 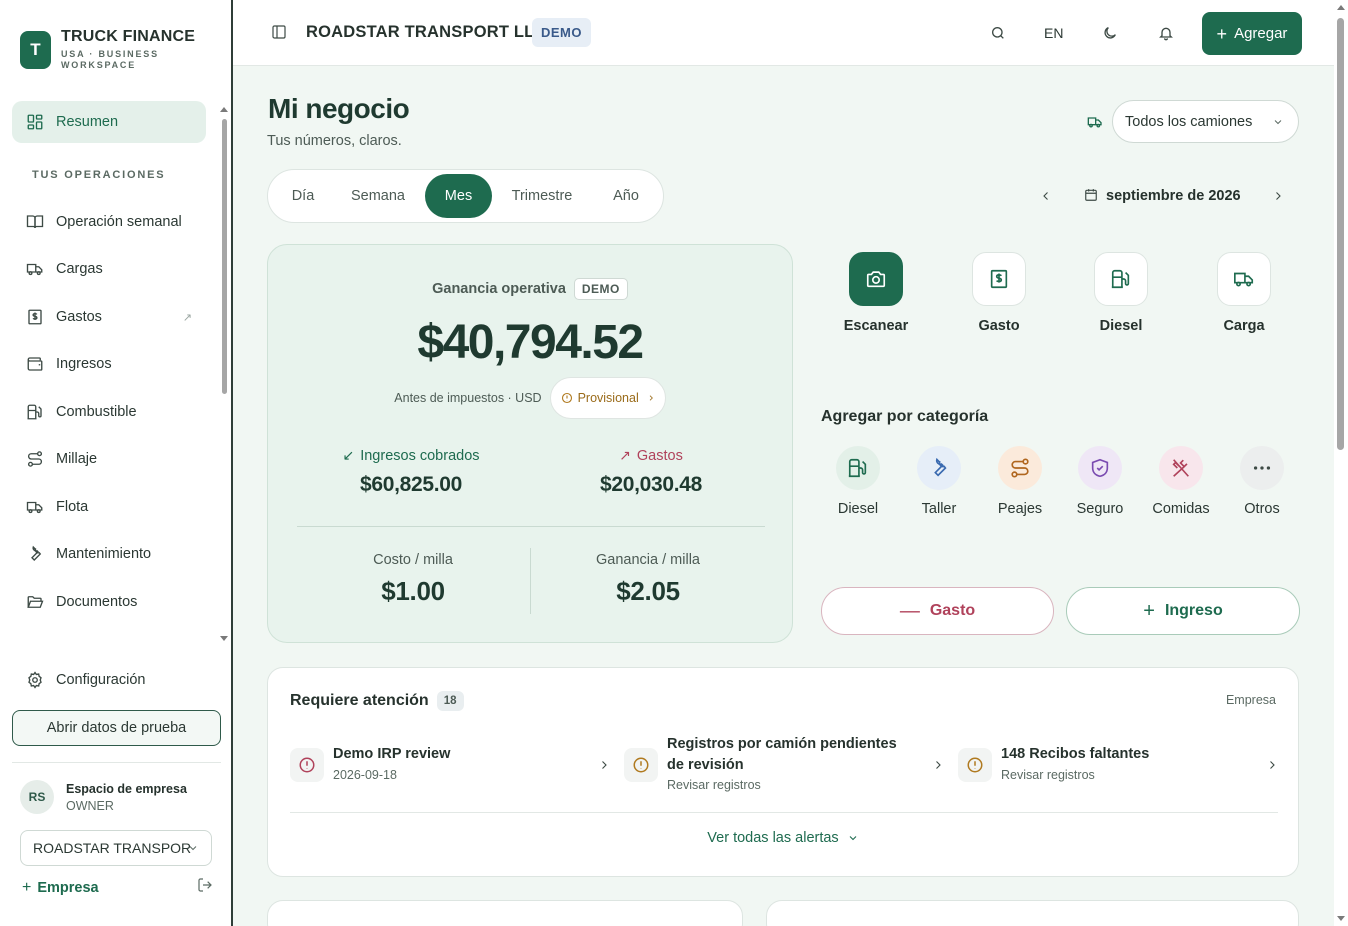 I want to click on alert-item: 148 Recibos faltantes Revisar registros, so click(x=1118, y=765).